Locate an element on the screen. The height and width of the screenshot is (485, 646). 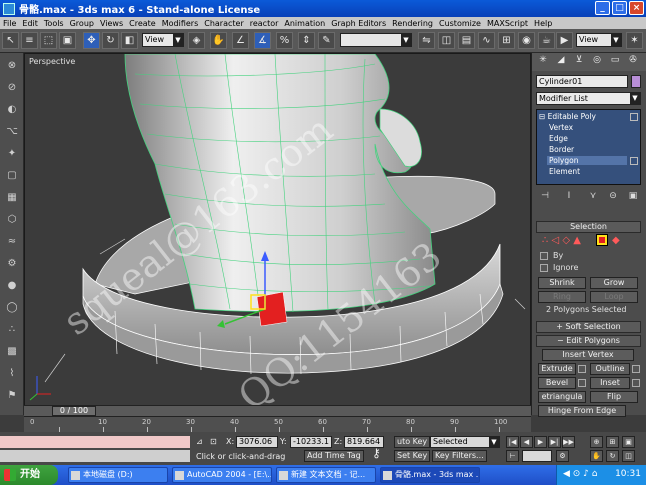
arc-rotate-icon: ↻ is located at coordinates (612, 456).